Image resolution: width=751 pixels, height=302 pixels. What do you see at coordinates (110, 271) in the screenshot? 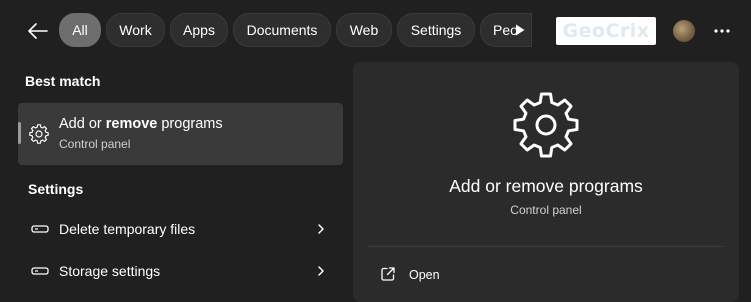
I see `setting-item-label: Storage settings` at bounding box center [110, 271].